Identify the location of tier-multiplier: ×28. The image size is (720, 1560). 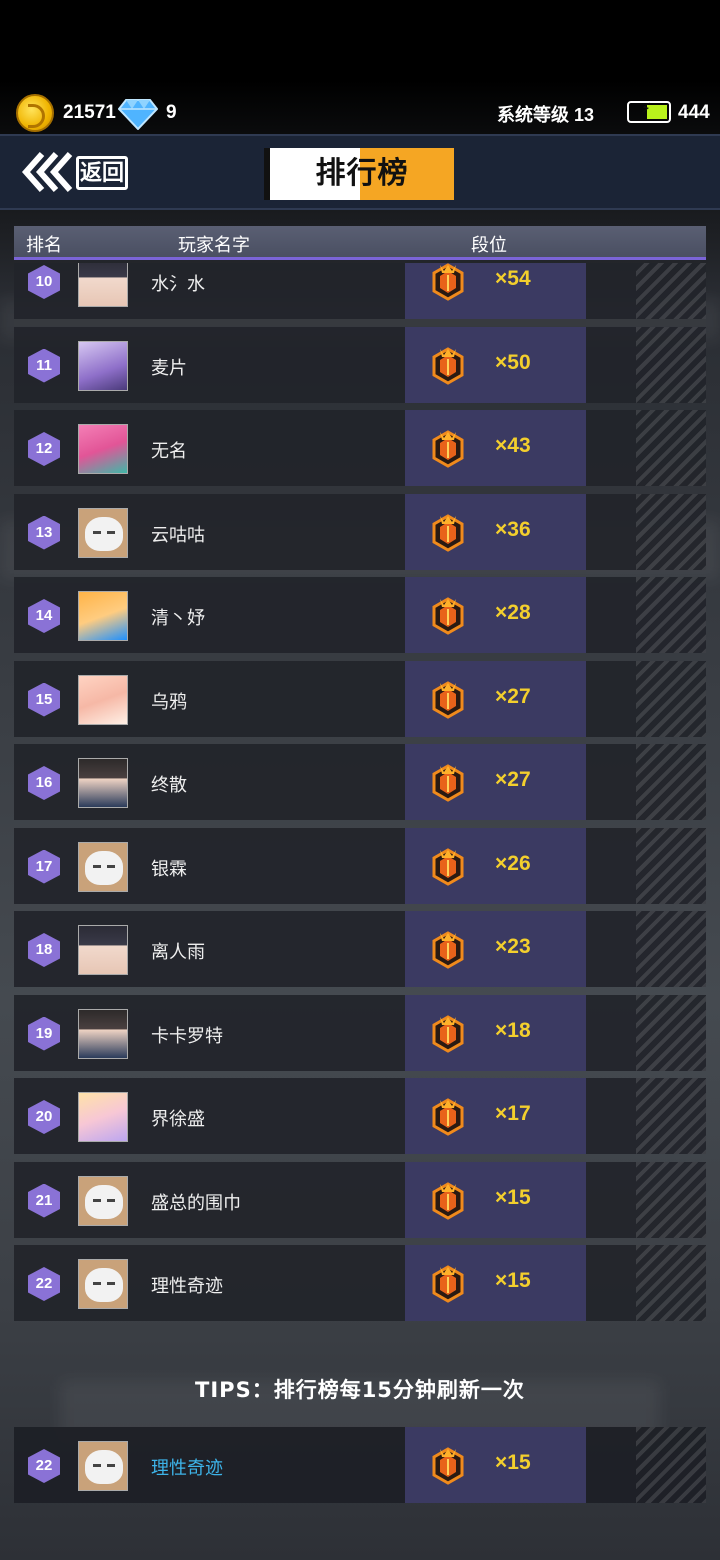
(513, 612).